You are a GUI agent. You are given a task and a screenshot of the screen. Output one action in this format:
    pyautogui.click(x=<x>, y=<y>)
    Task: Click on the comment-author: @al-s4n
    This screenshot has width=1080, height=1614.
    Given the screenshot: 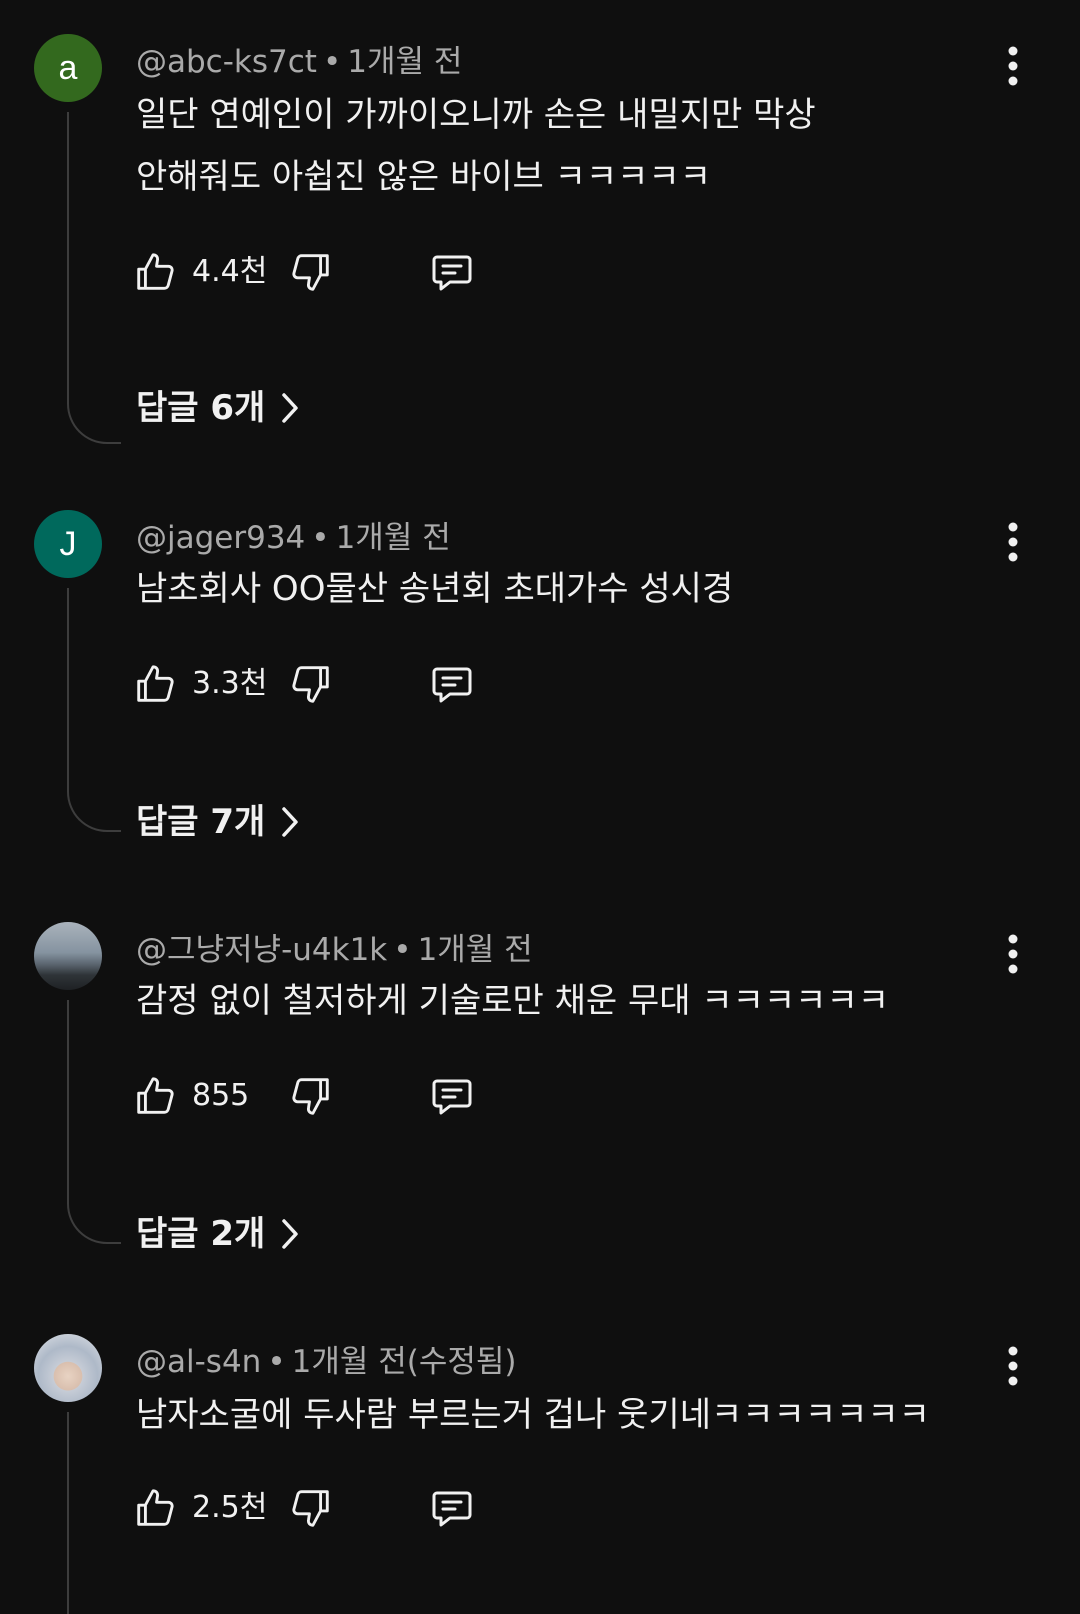 What is the action you would take?
    pyautogui.click(x=198, y=1362)
    